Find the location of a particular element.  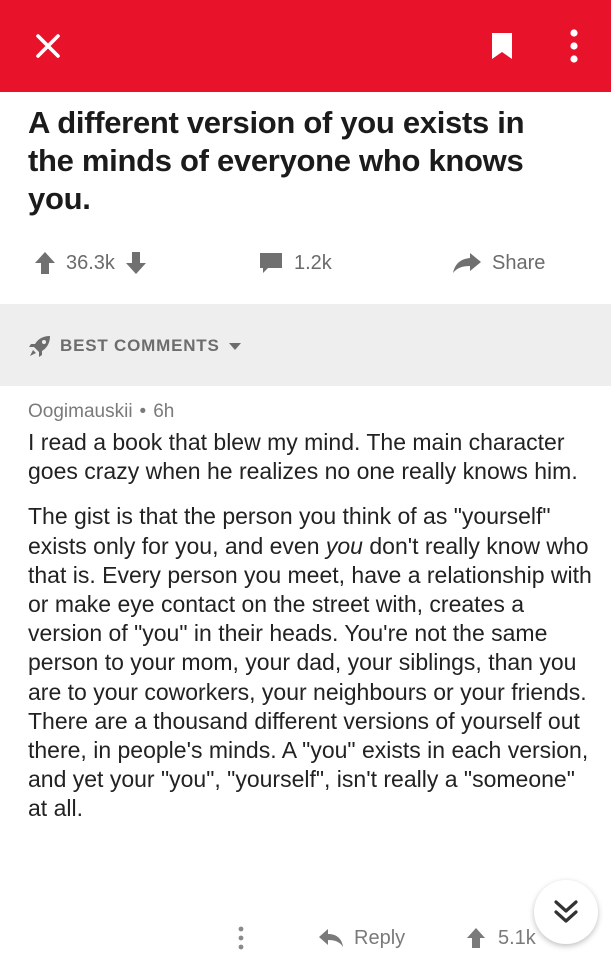

comment-vote-group: 5.1k is located at coordinates (501, 938).